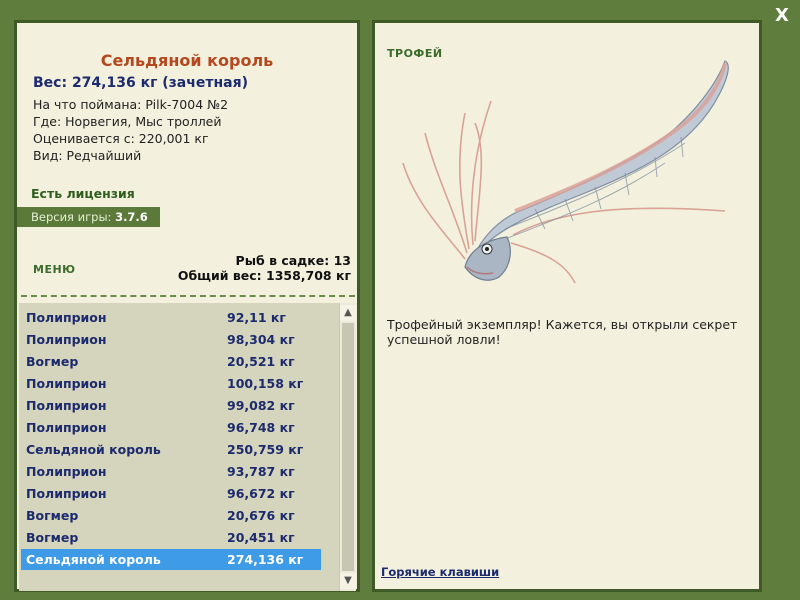  Describe the element at coordinates (264, 275) in the screenshot. I see `total-weight: Общий вес: 1358,708 кг` at that location.